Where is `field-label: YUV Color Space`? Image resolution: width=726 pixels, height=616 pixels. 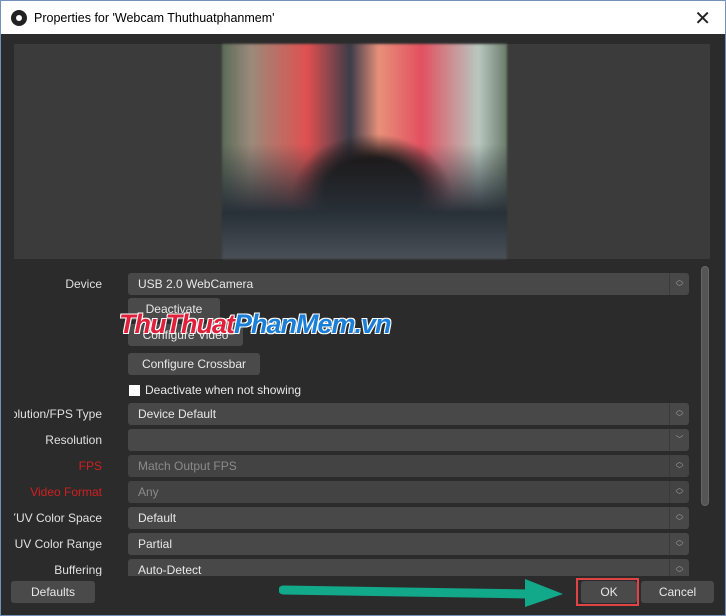
field-label: YUV Color Space is located at coordinates (58, 518).